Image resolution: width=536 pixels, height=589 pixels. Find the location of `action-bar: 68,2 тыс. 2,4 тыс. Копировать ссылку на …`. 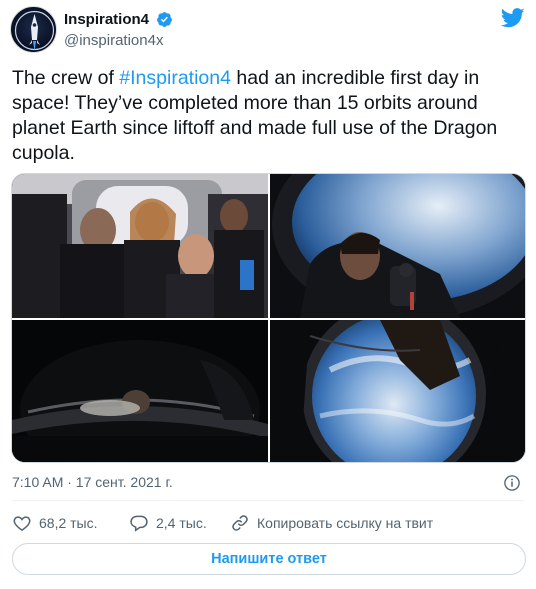

action-bar: 68,2 тыс. 2,4 тыс. Копировать ссылку на … is located at coordinates (268, 524).